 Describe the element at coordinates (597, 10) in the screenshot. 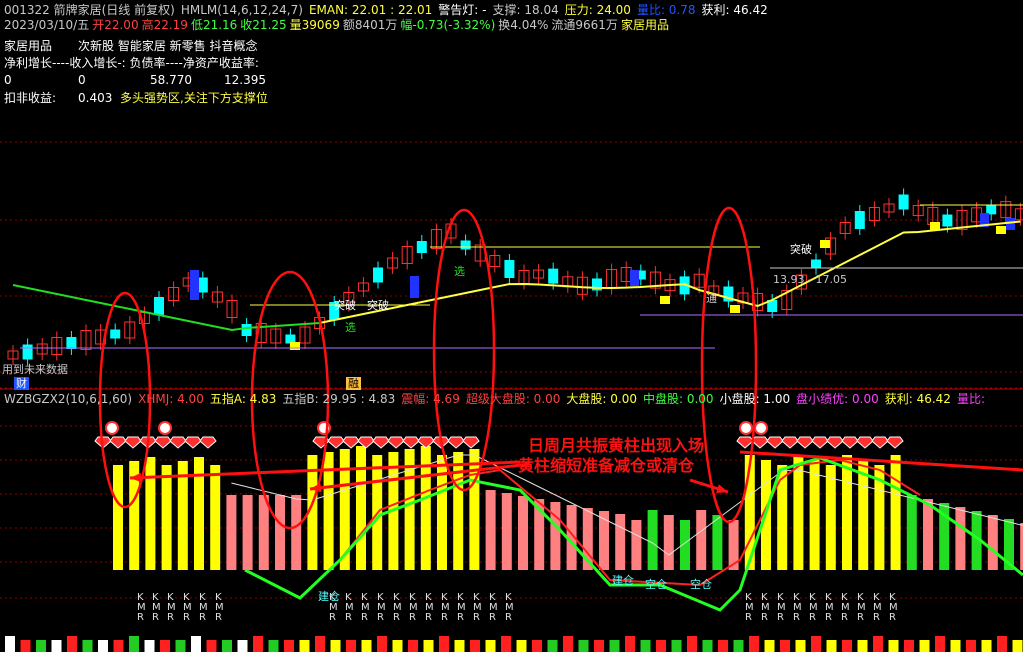

I see `header-segment: 压力: 24.00` at that location.